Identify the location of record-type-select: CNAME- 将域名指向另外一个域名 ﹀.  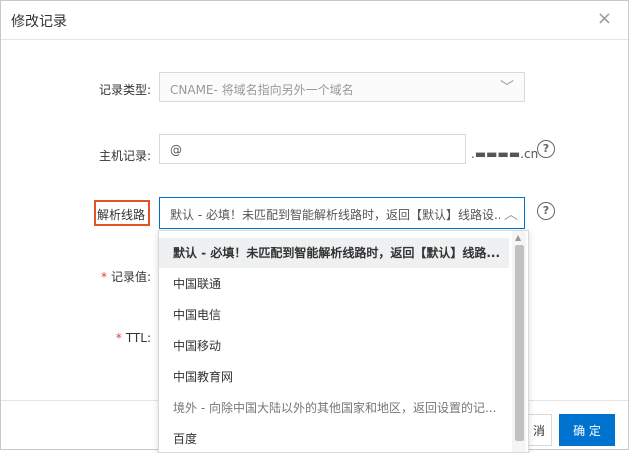
(342, 87).